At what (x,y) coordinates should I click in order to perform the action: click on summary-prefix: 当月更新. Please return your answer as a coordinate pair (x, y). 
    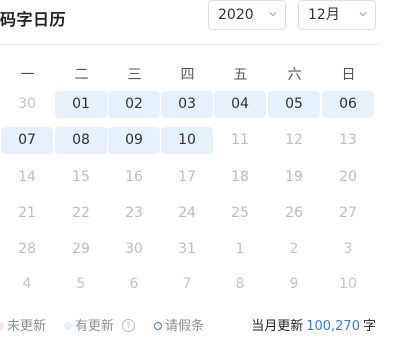
    Looking at the image, I should click on (277, 326).